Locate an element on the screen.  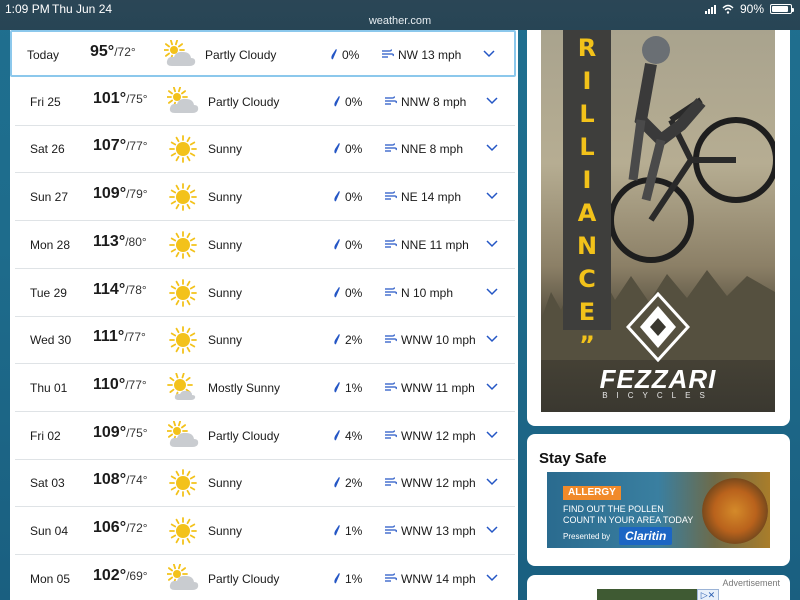
partly-cloudy-icon is located at coordinates (183, 433).